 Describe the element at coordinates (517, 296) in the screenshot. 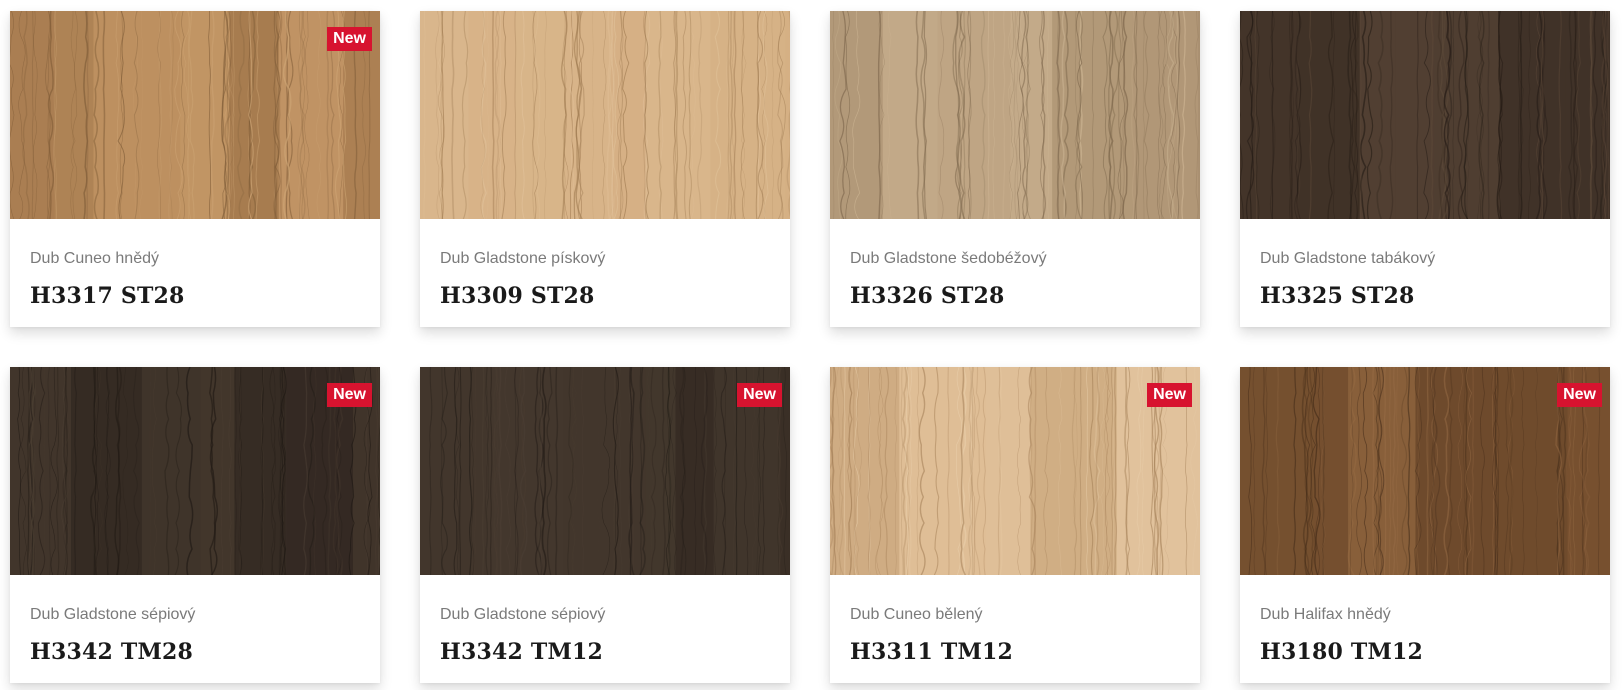

I see `product-code: H3309 ST28` at that location.